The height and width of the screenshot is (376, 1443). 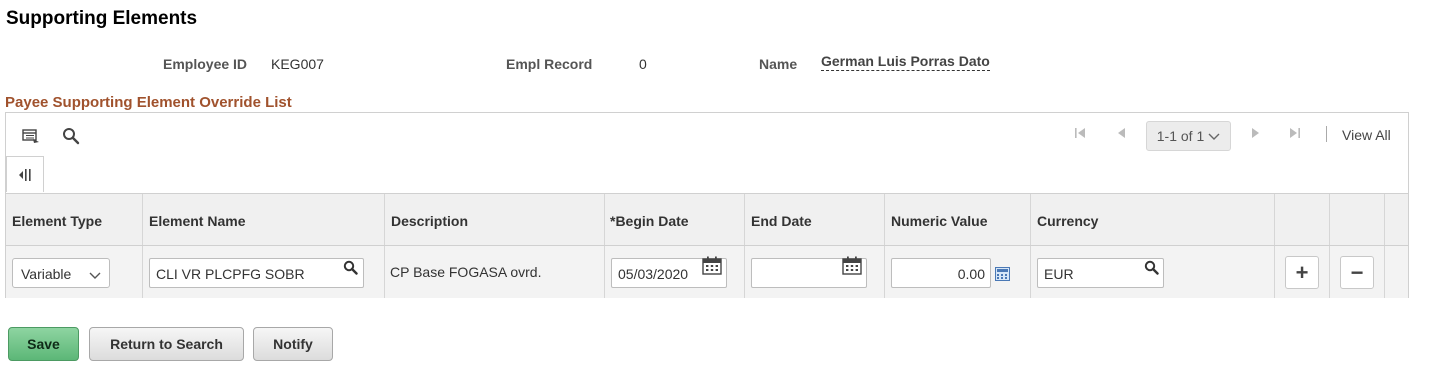 I want to click on column-header-label: Description, so click(x=430, y=221).